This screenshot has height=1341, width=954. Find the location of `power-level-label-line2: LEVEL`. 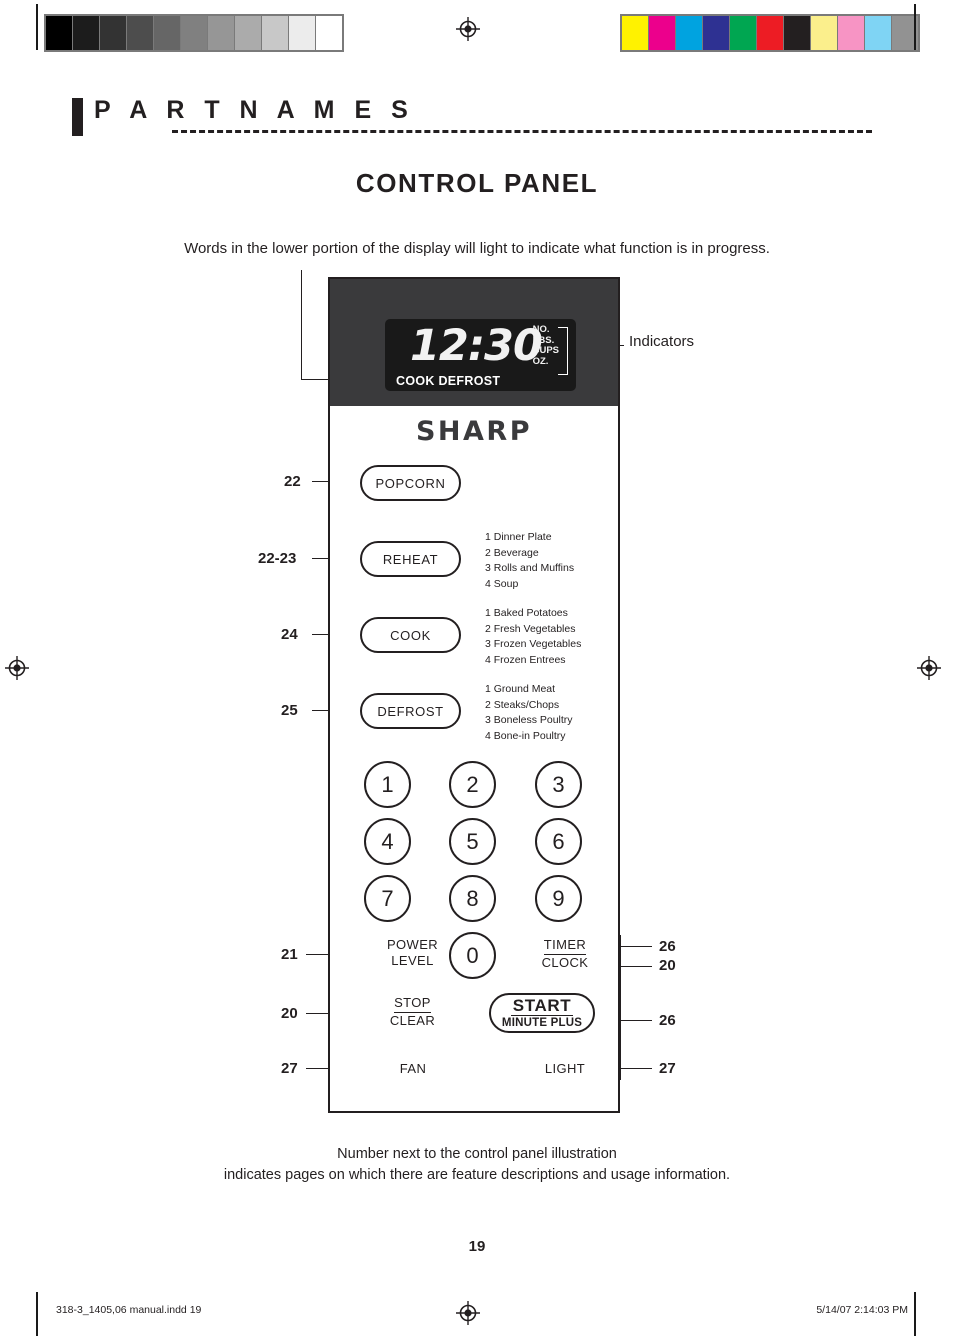

power-level-label-line2: LEVEL is located at coordinates (412, 960).